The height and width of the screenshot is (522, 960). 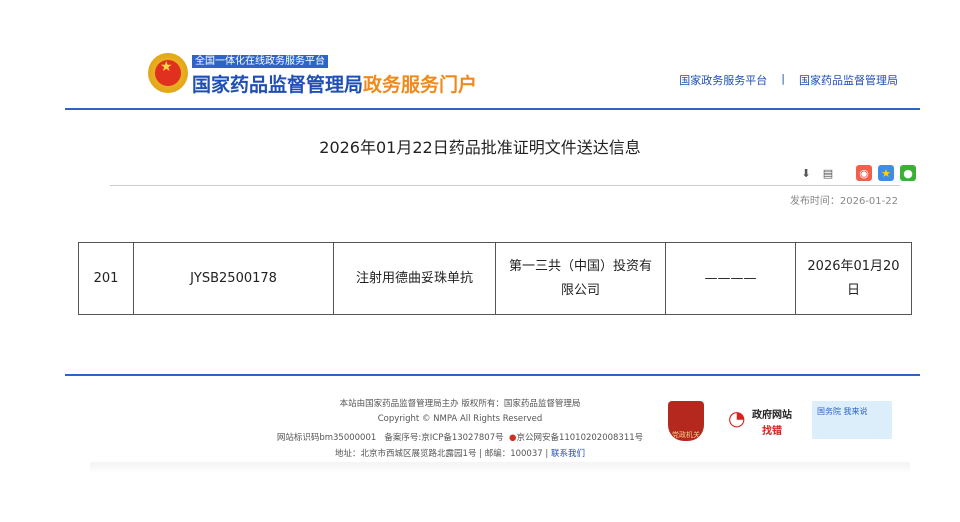 What do you see at coordinates (414, 278) in the screenshot?
I see `cell-drug-name: 注射用德曲妥珠单抗` at bounding box center [414, 278].